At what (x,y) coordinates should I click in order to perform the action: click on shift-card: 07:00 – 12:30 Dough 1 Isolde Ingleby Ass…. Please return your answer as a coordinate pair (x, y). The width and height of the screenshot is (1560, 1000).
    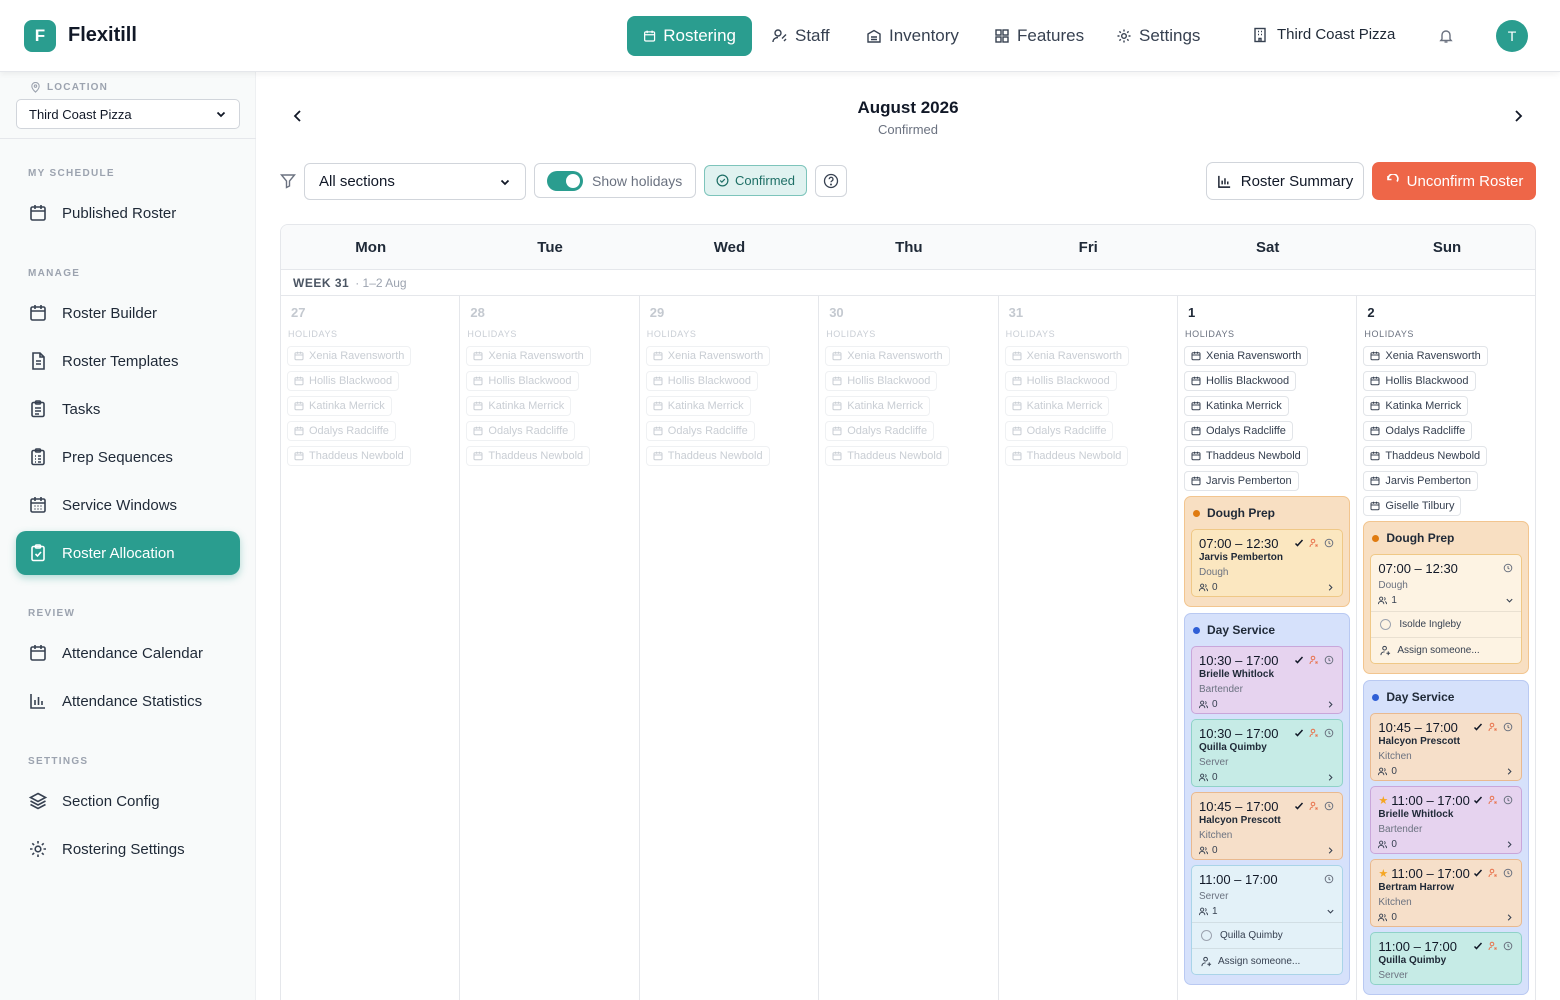
    Looking at the image, I should click on (1446, 609).